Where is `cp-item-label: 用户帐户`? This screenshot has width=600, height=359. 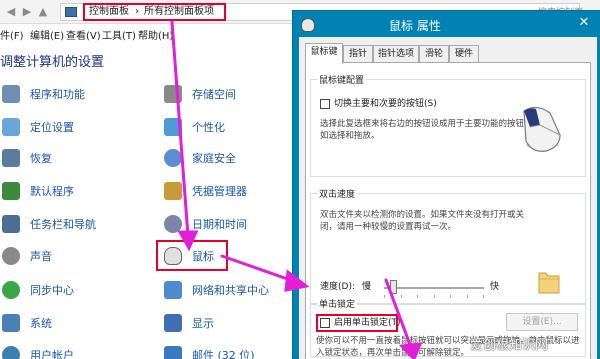 cp-item-label: 用户帐户 is located at coordinates (52, 354).